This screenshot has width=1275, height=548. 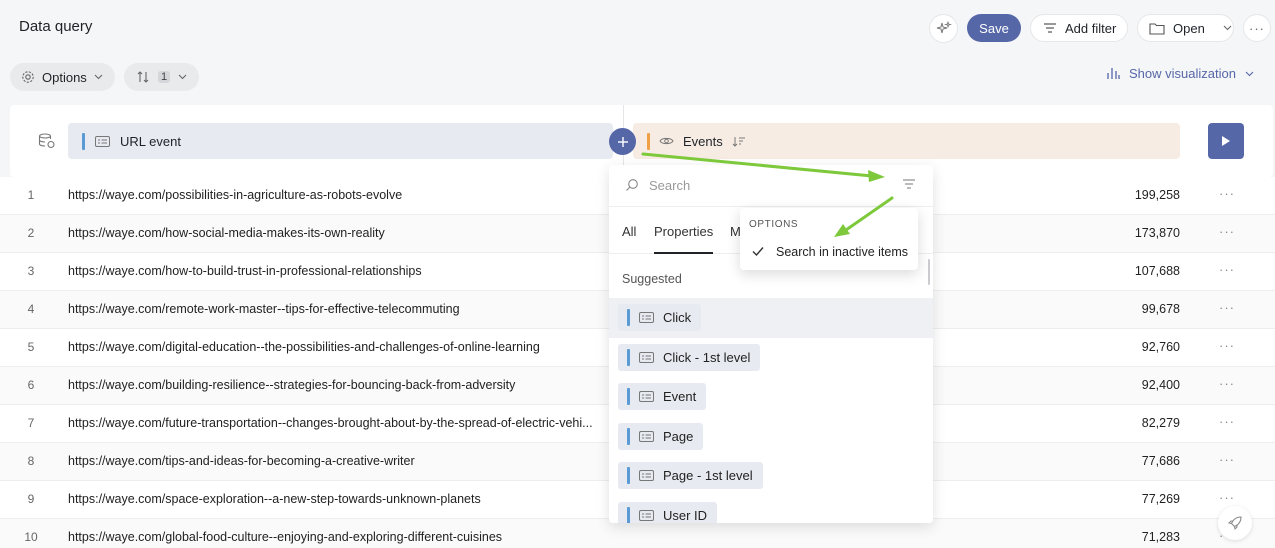 What do you see at coordinates (31, 309) in the screenshot?
I see `row-index: 4` at bounding box center [31, 309].